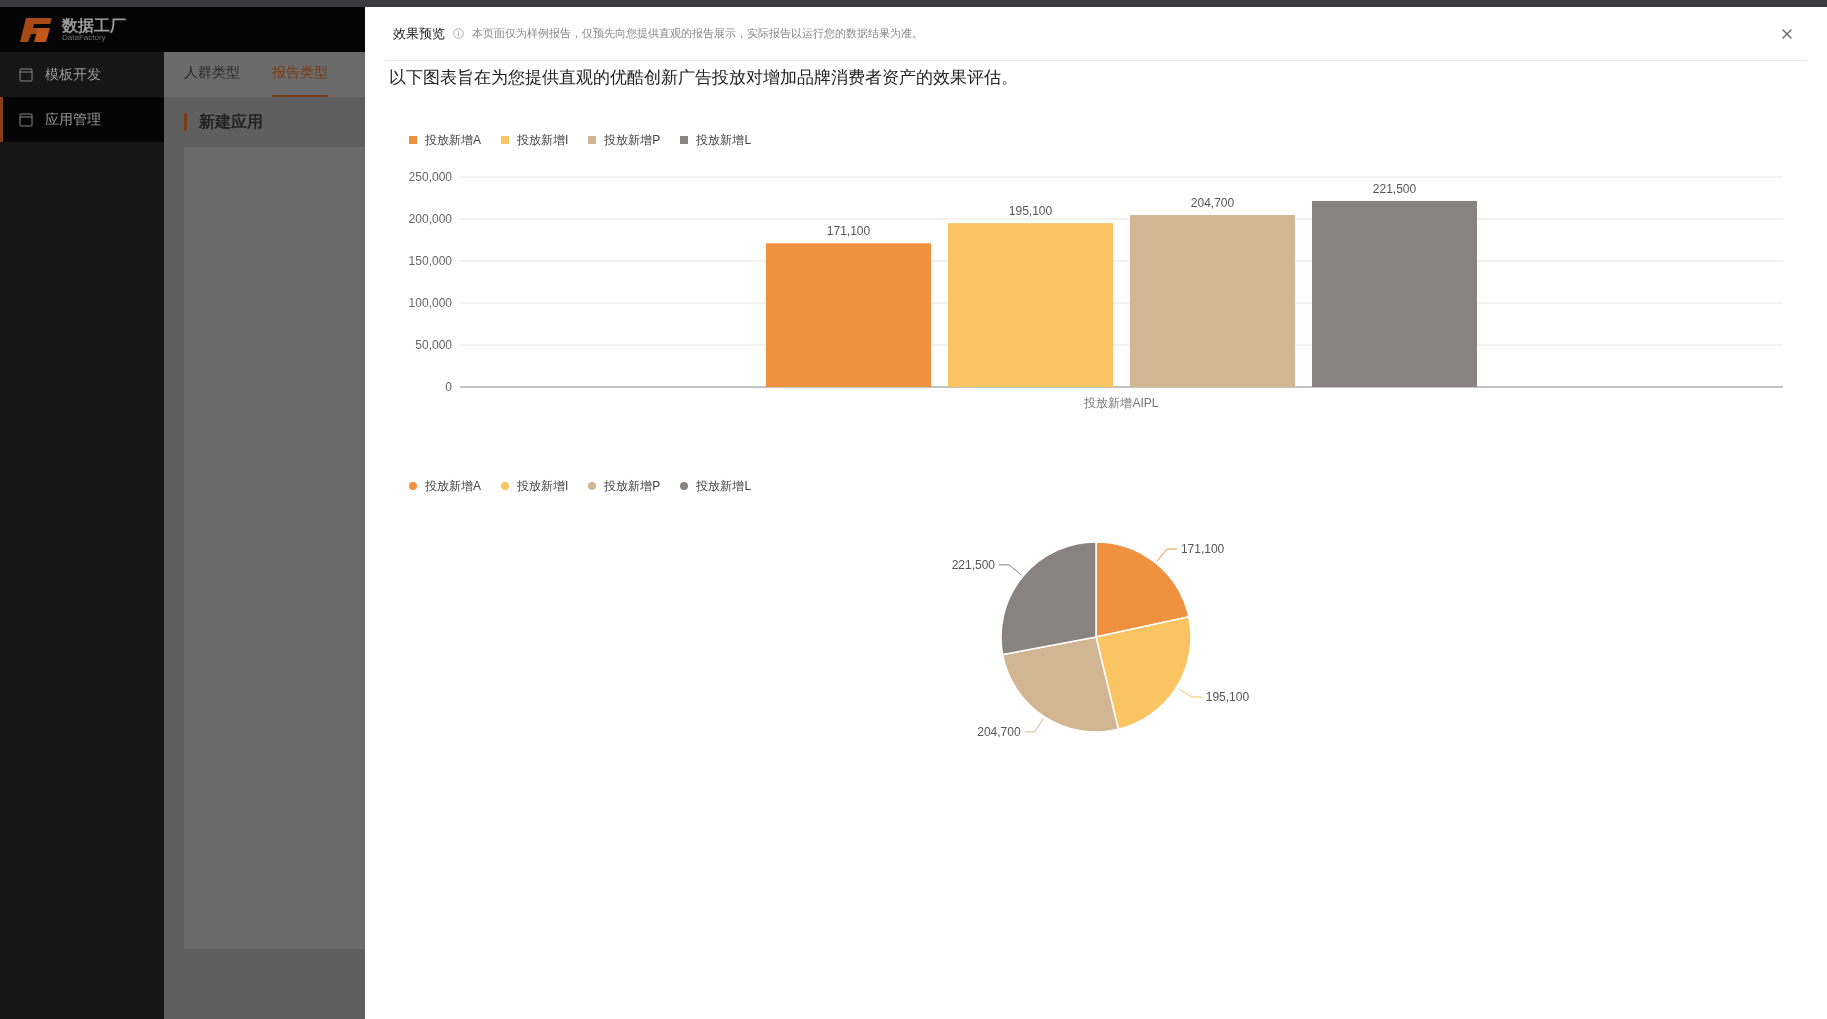  Describe the element at coordinates (703, 78) in the screenshot. I see `intro-text: 以下图表旨在为您提供直观的优酷创新广告投放对增加品牌消费者资产的效果评估。` at that location.